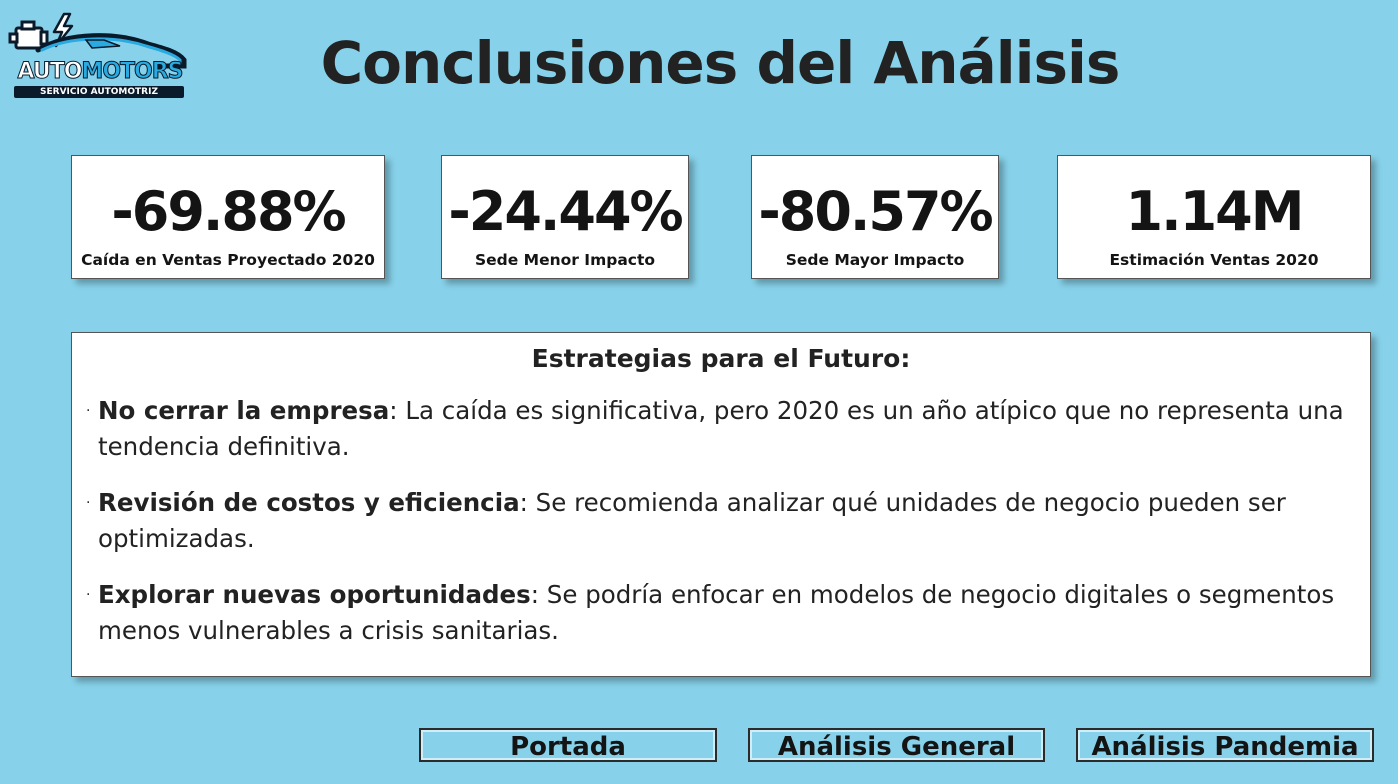 The image size is (1398, 784). I want to click on analisis-pandemia-button: Análisis Pandemia, so click(1225, 745).